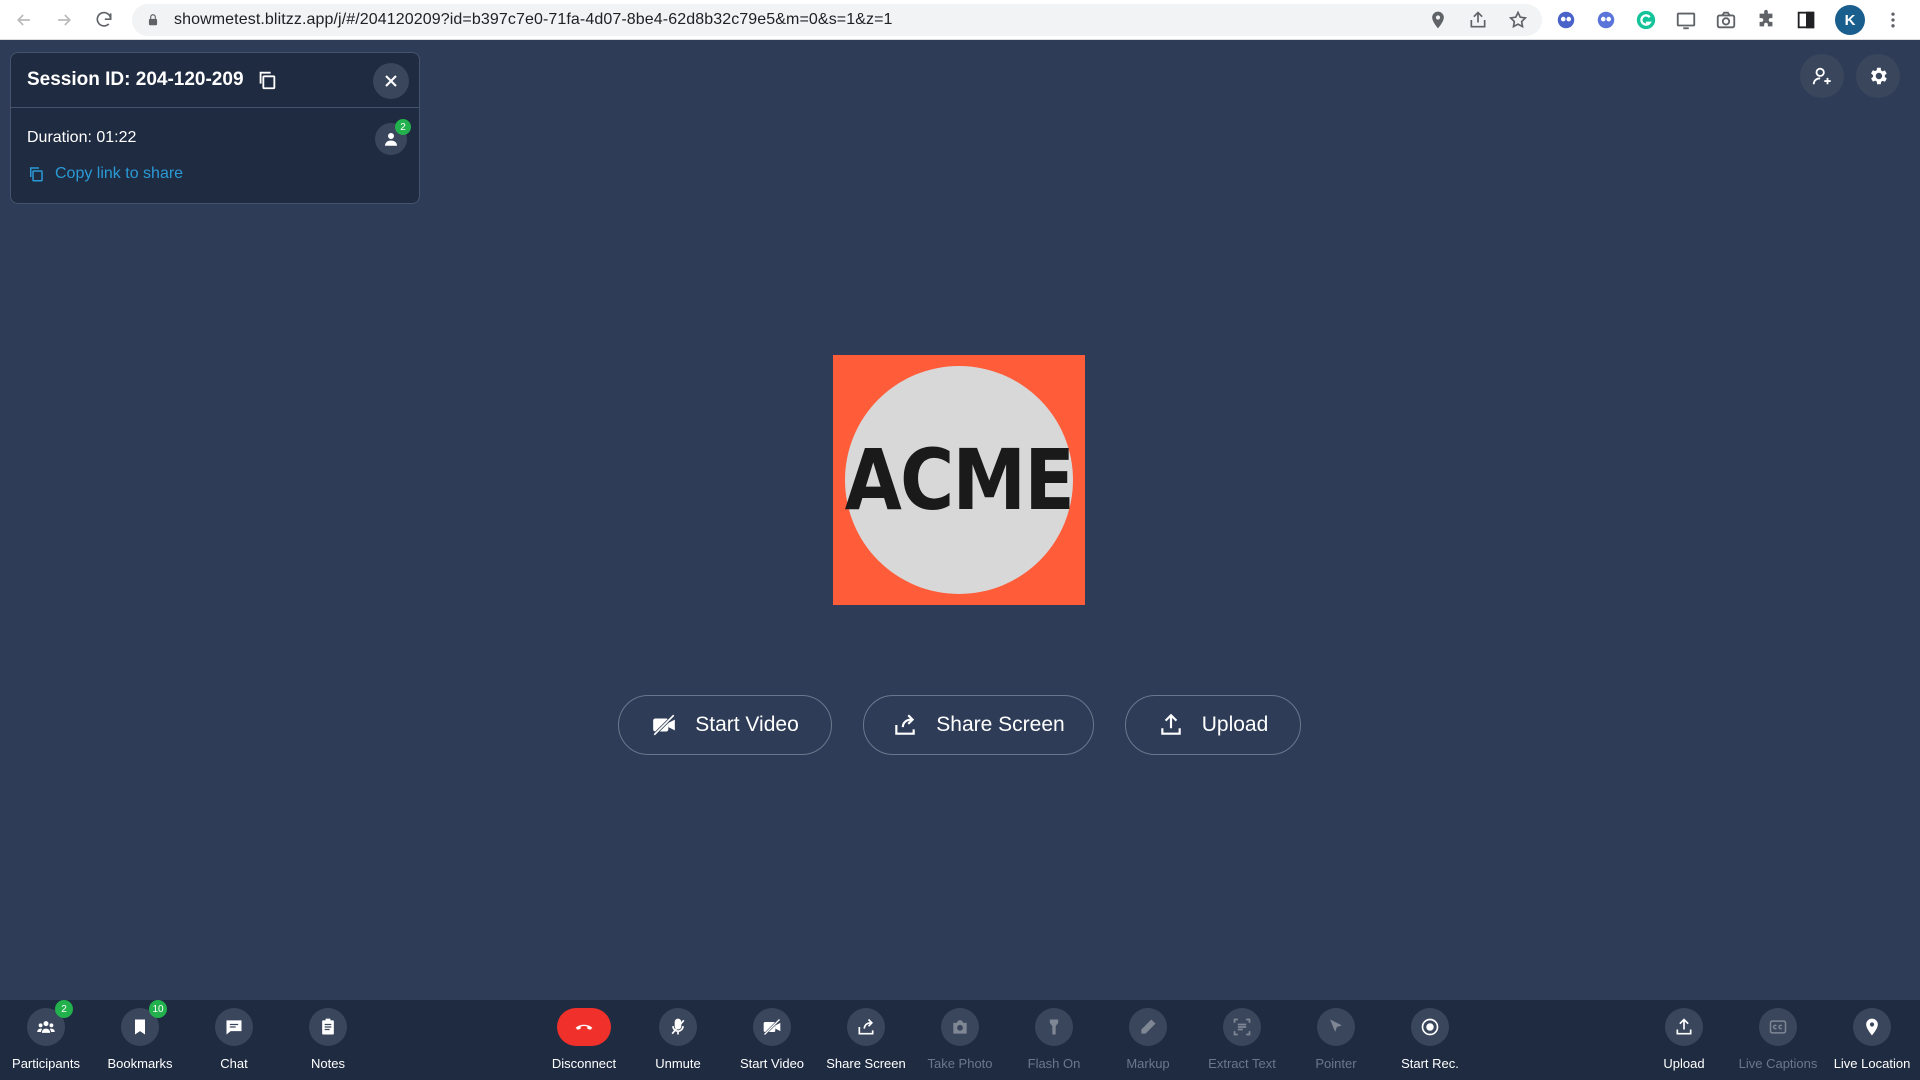 This screenshot has height=1080, width=1920. Describe the element at coordinates (328, 1063) in the screenshot. I see `notes-label: Notes` at that location.